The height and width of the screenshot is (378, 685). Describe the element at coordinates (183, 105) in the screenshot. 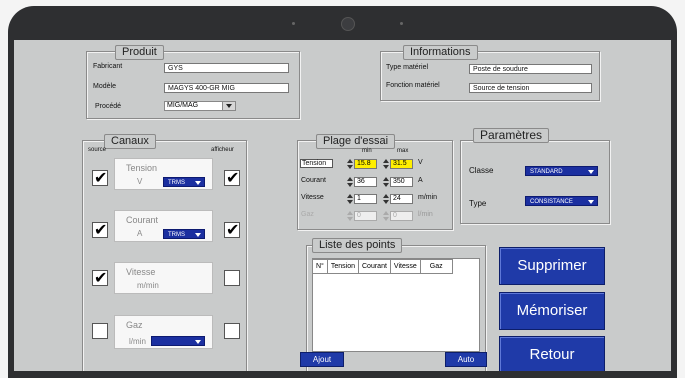

I see `procede-value: MIG/MAG` at that location.